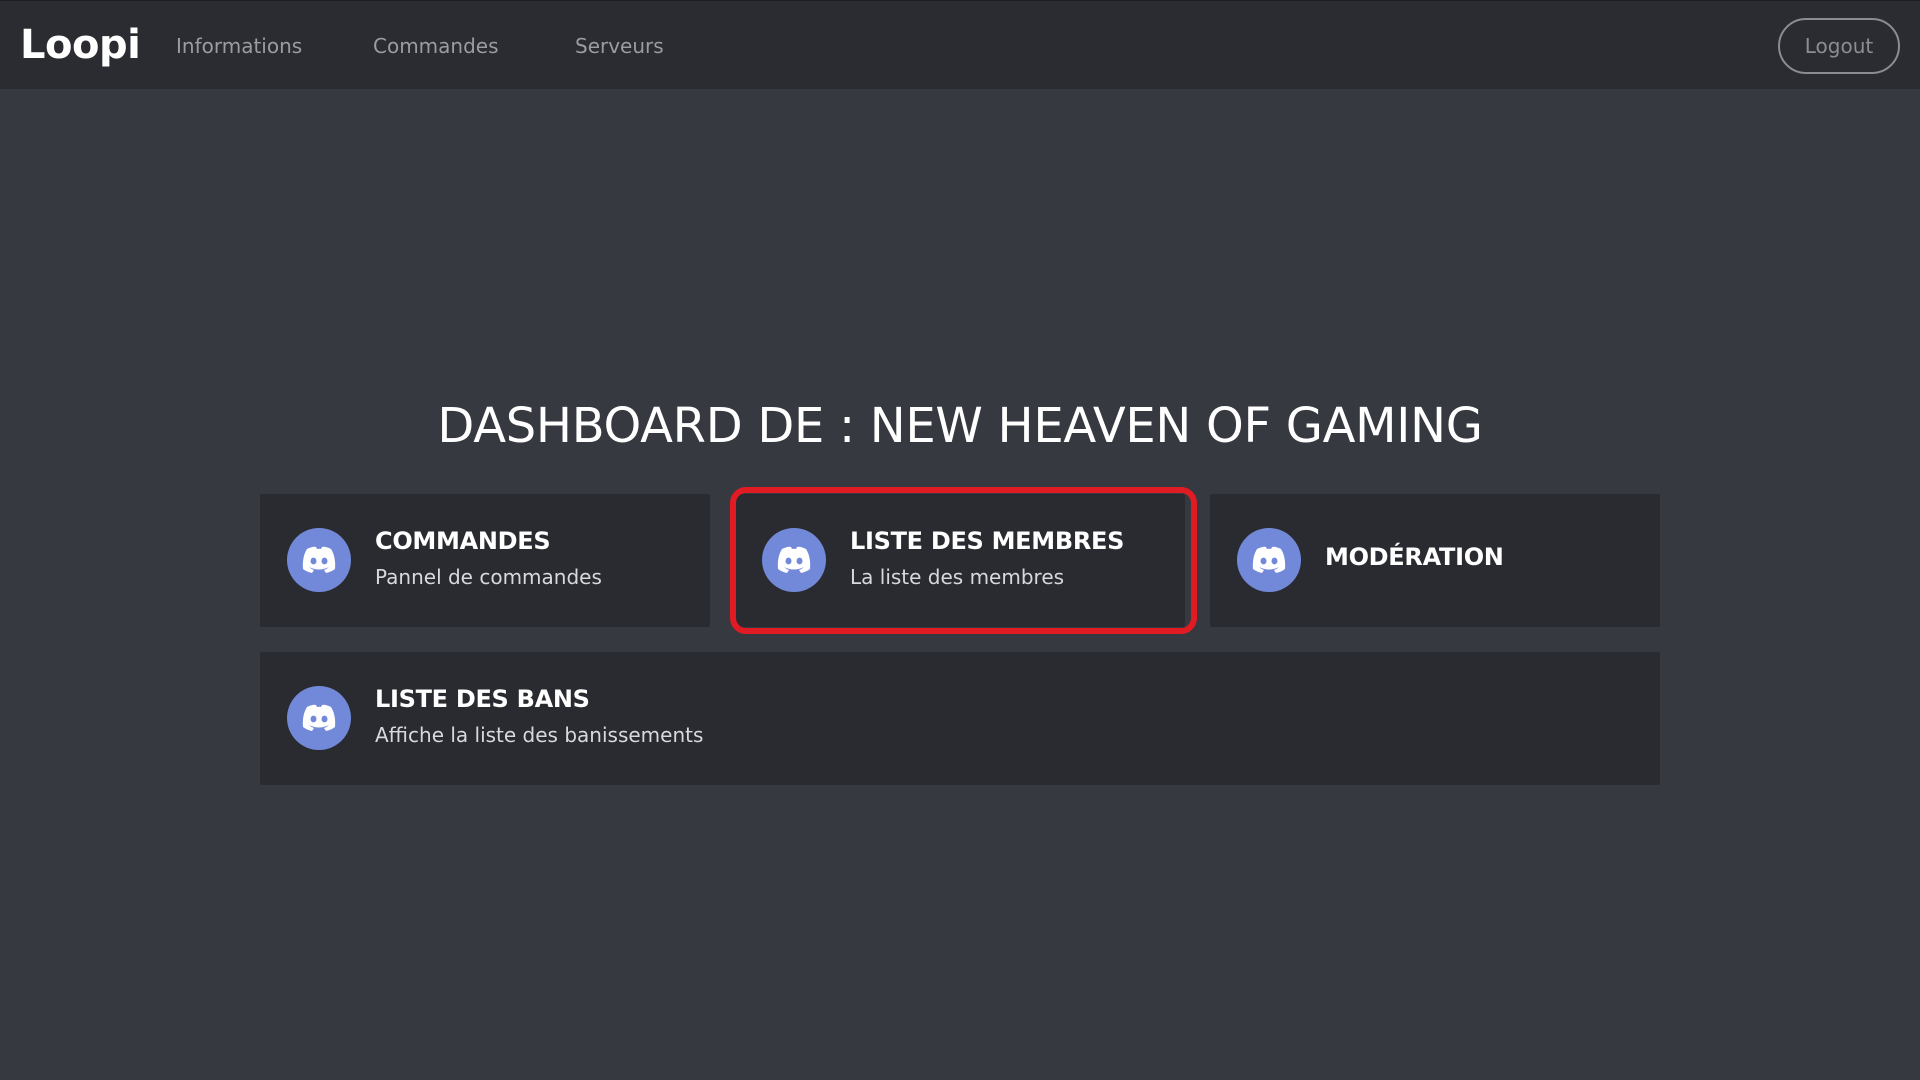  Describe the element at coordinates (488, 577) in the screenshot. I see `card-description: Pannel de commandes` at that location.